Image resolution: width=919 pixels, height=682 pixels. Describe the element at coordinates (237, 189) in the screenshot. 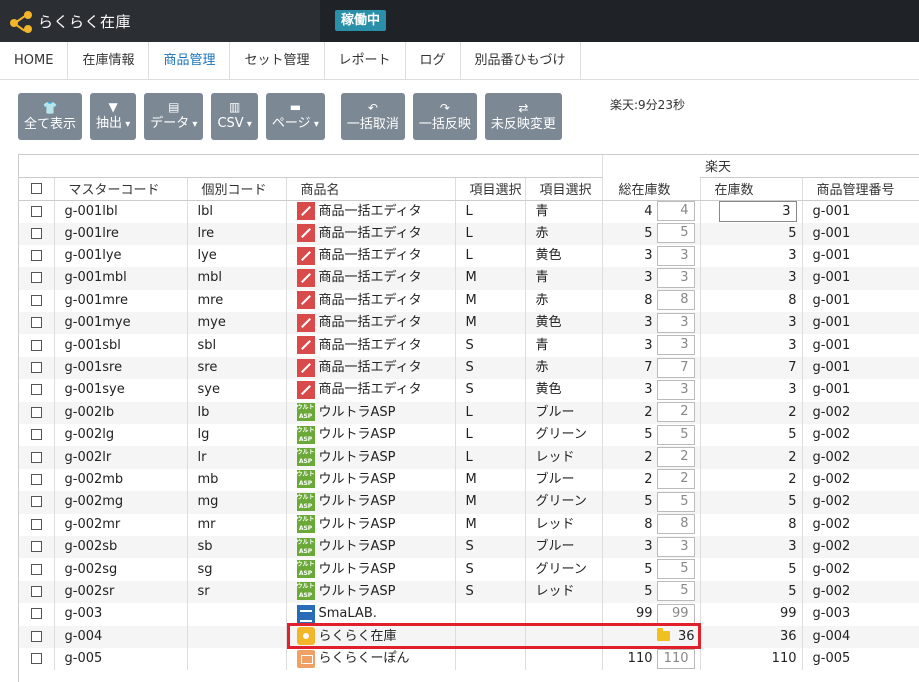

I see `col-item-code: 個別コード` at that location.